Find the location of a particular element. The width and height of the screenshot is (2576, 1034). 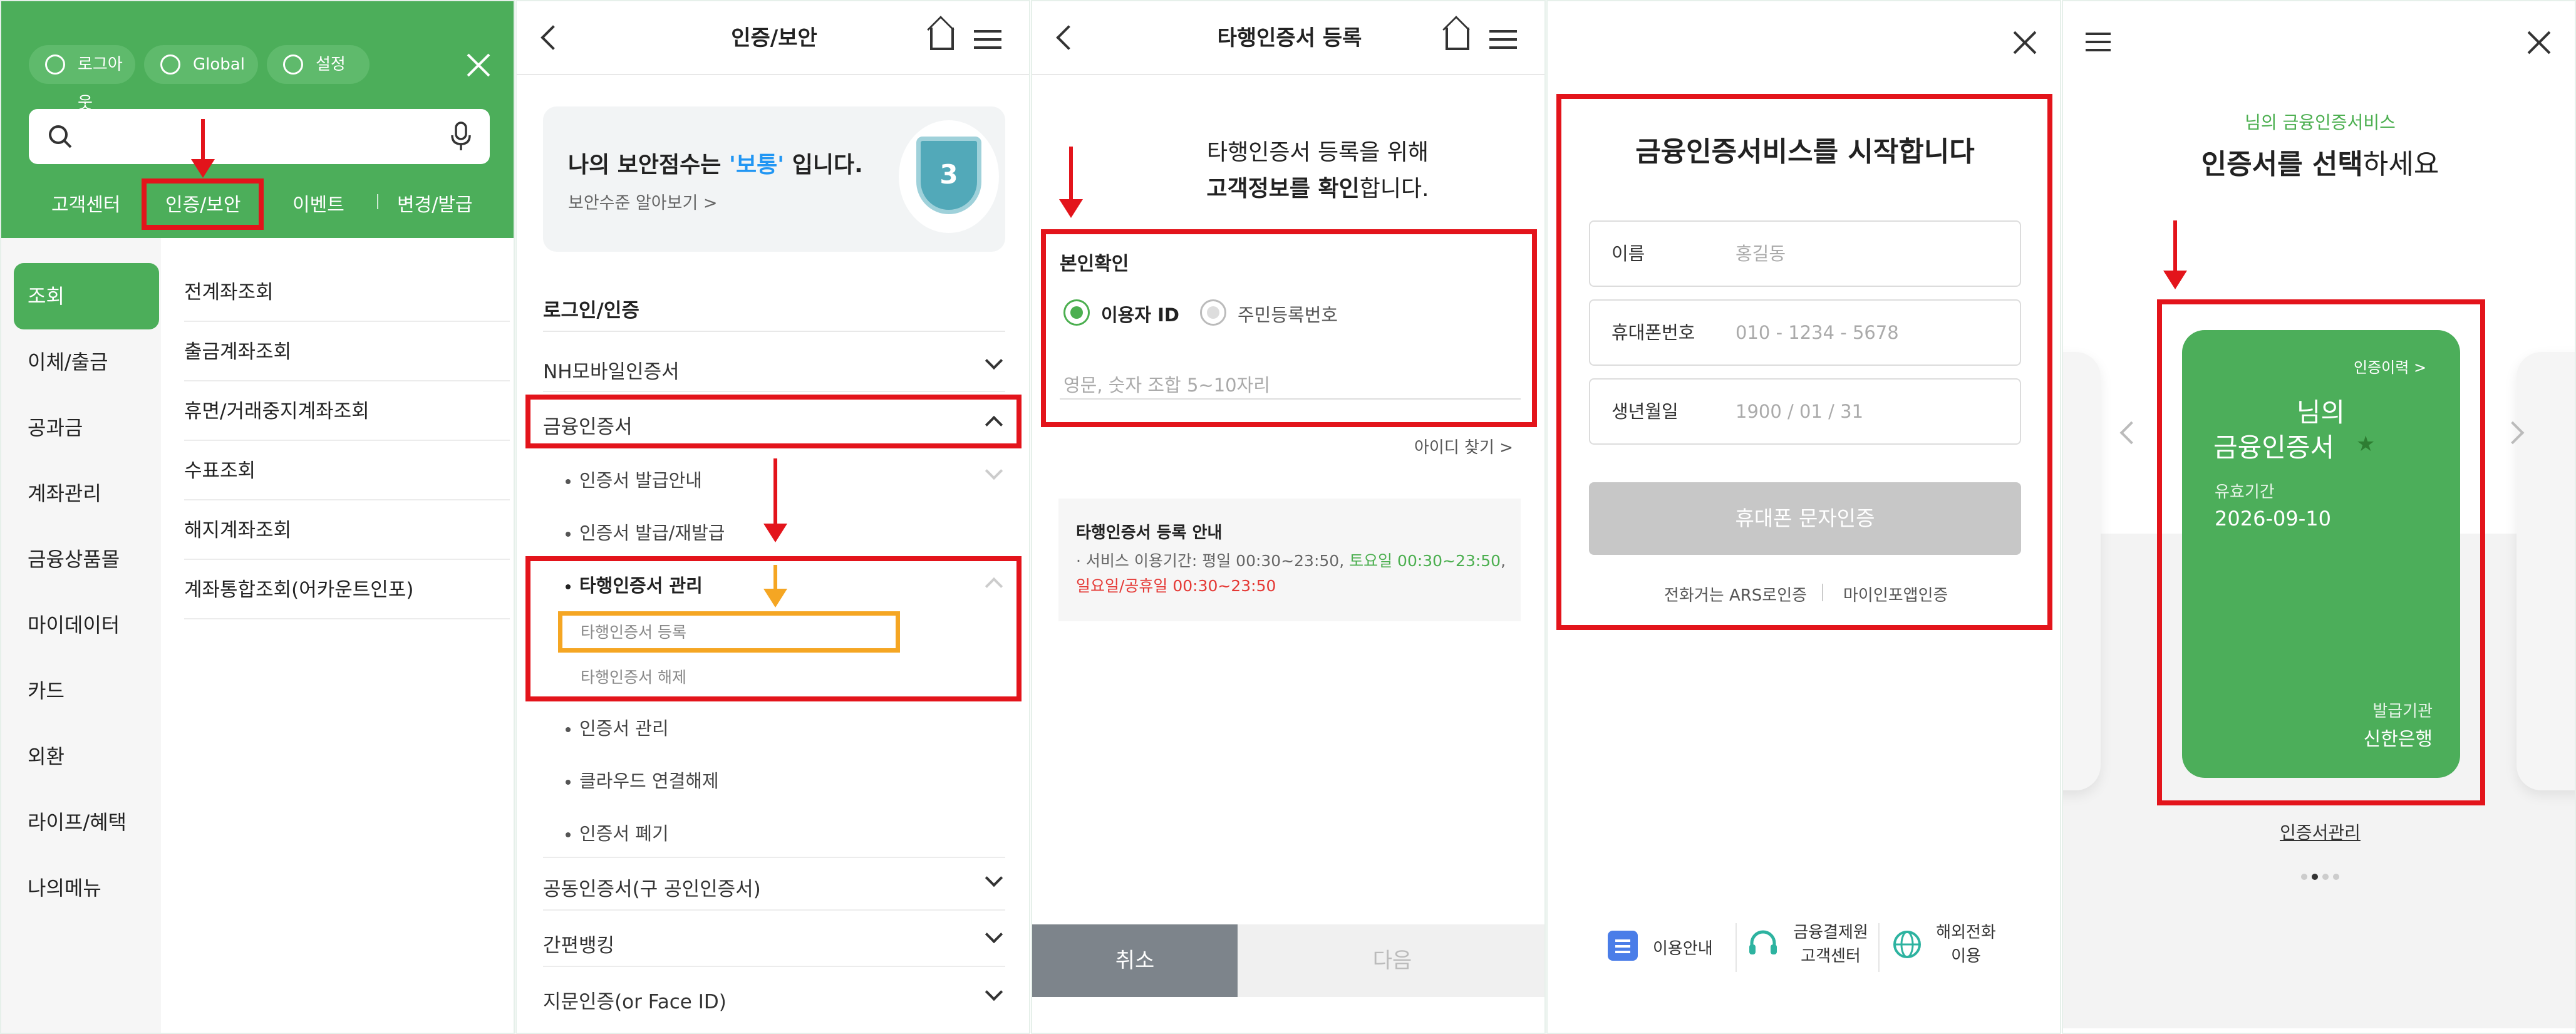

page-dot-active is located at coordinates (2315, 877).